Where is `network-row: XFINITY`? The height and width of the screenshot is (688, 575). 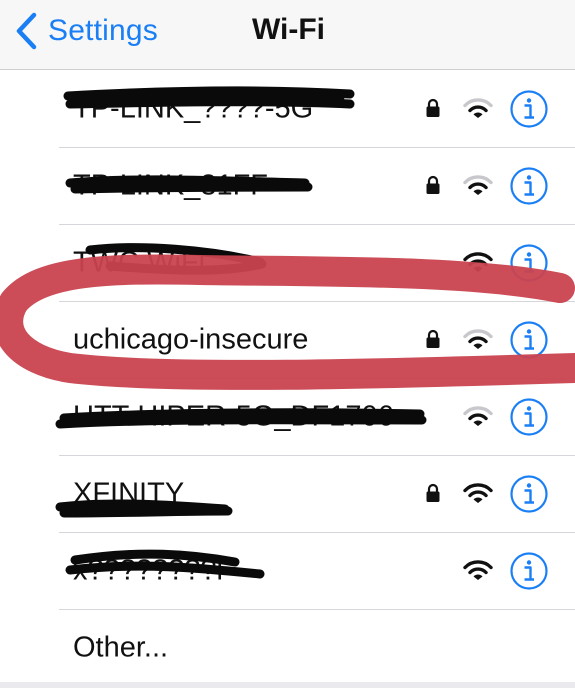
network-row: XFINITY is located at coordinates (287, 494).